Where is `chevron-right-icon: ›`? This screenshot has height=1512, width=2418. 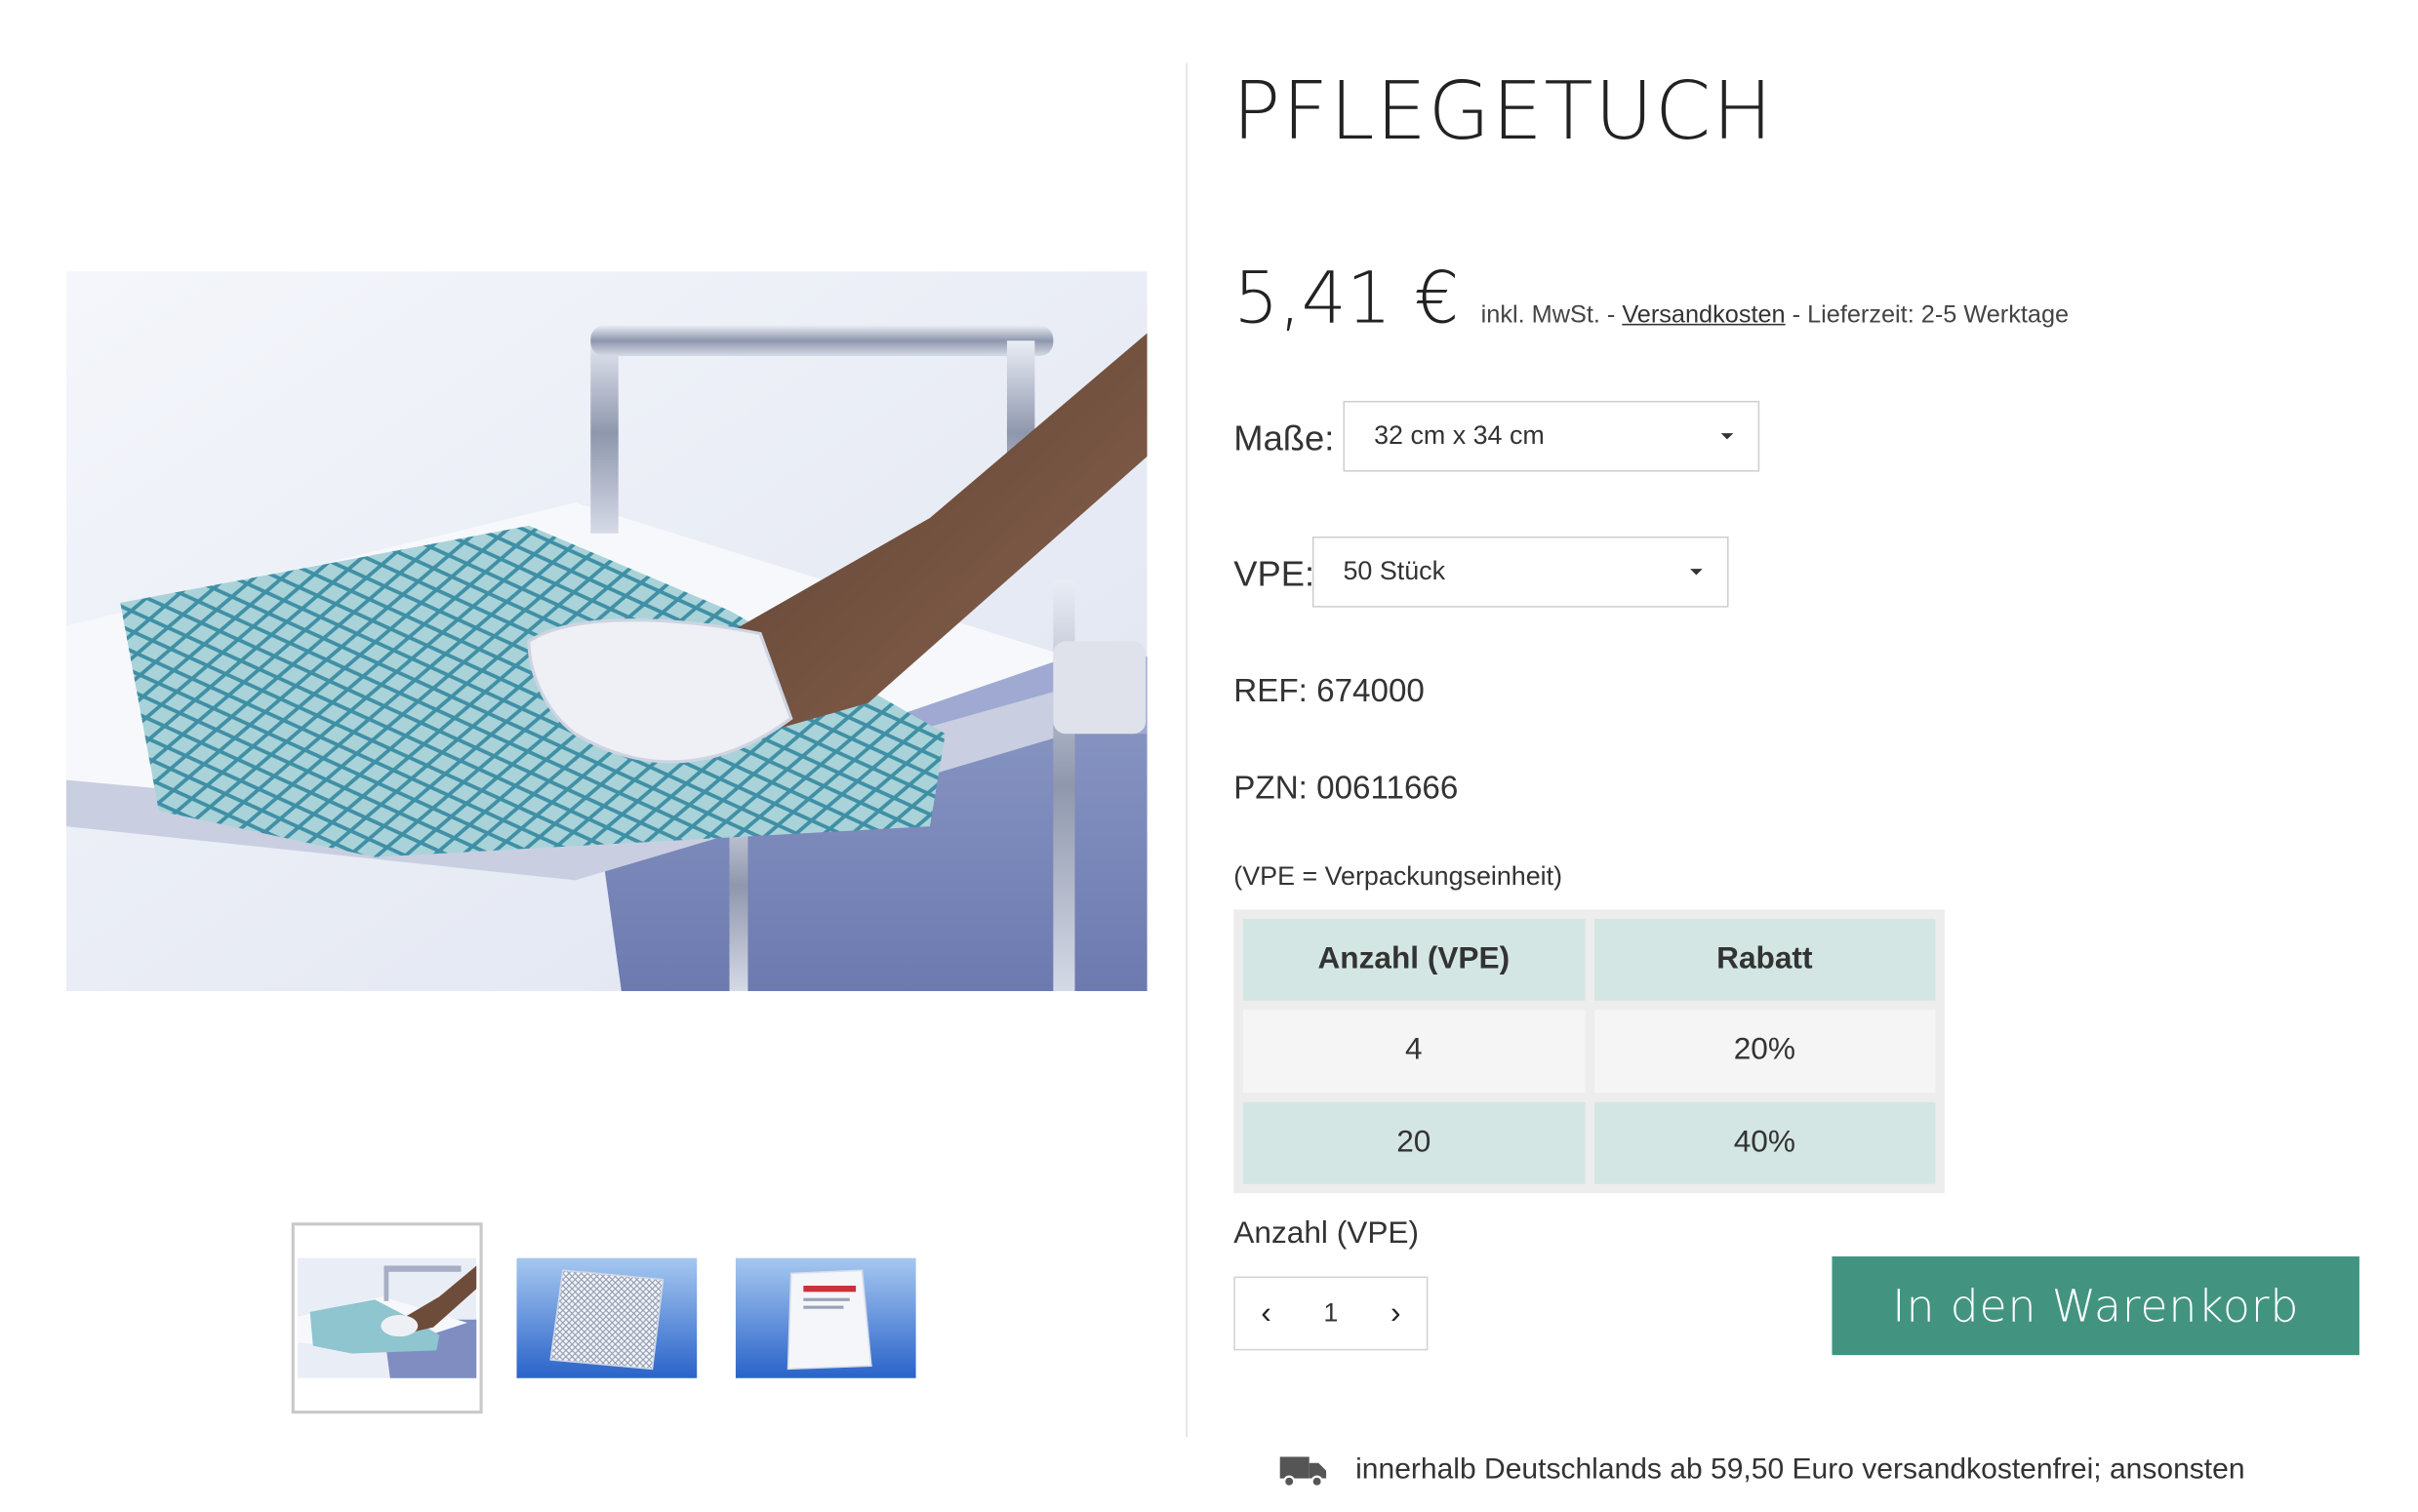 chevron-right-icon: › is located at coordinates (1395, 1313).